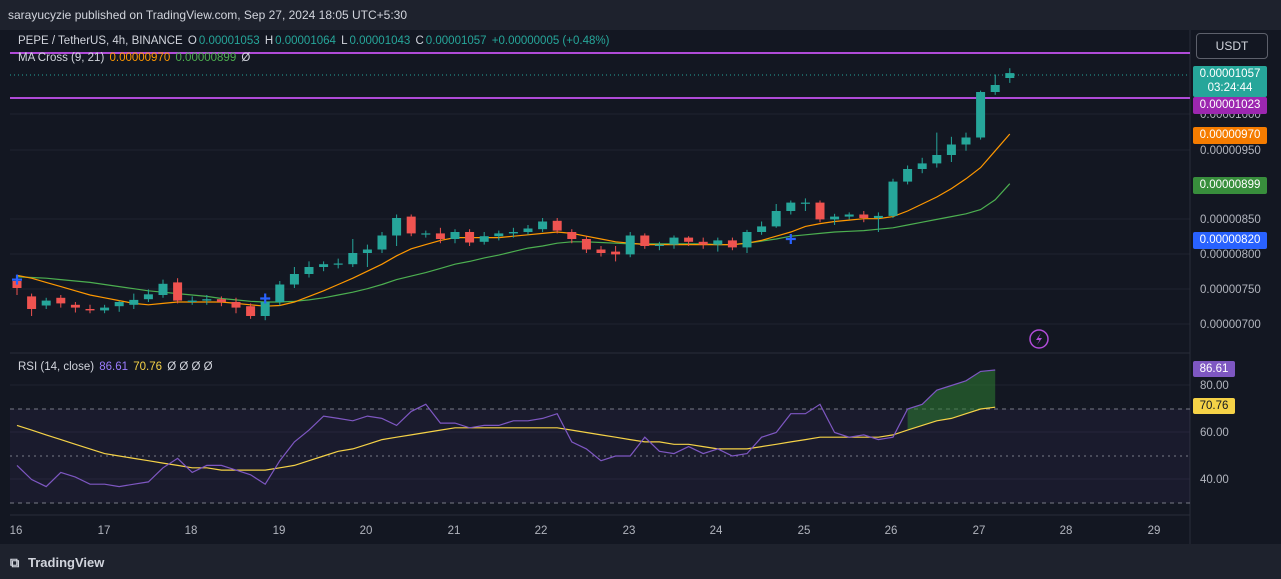 This screenshot has height=579, width=1281. I want to click on open-value: 0.00001053, so click(229, 41).